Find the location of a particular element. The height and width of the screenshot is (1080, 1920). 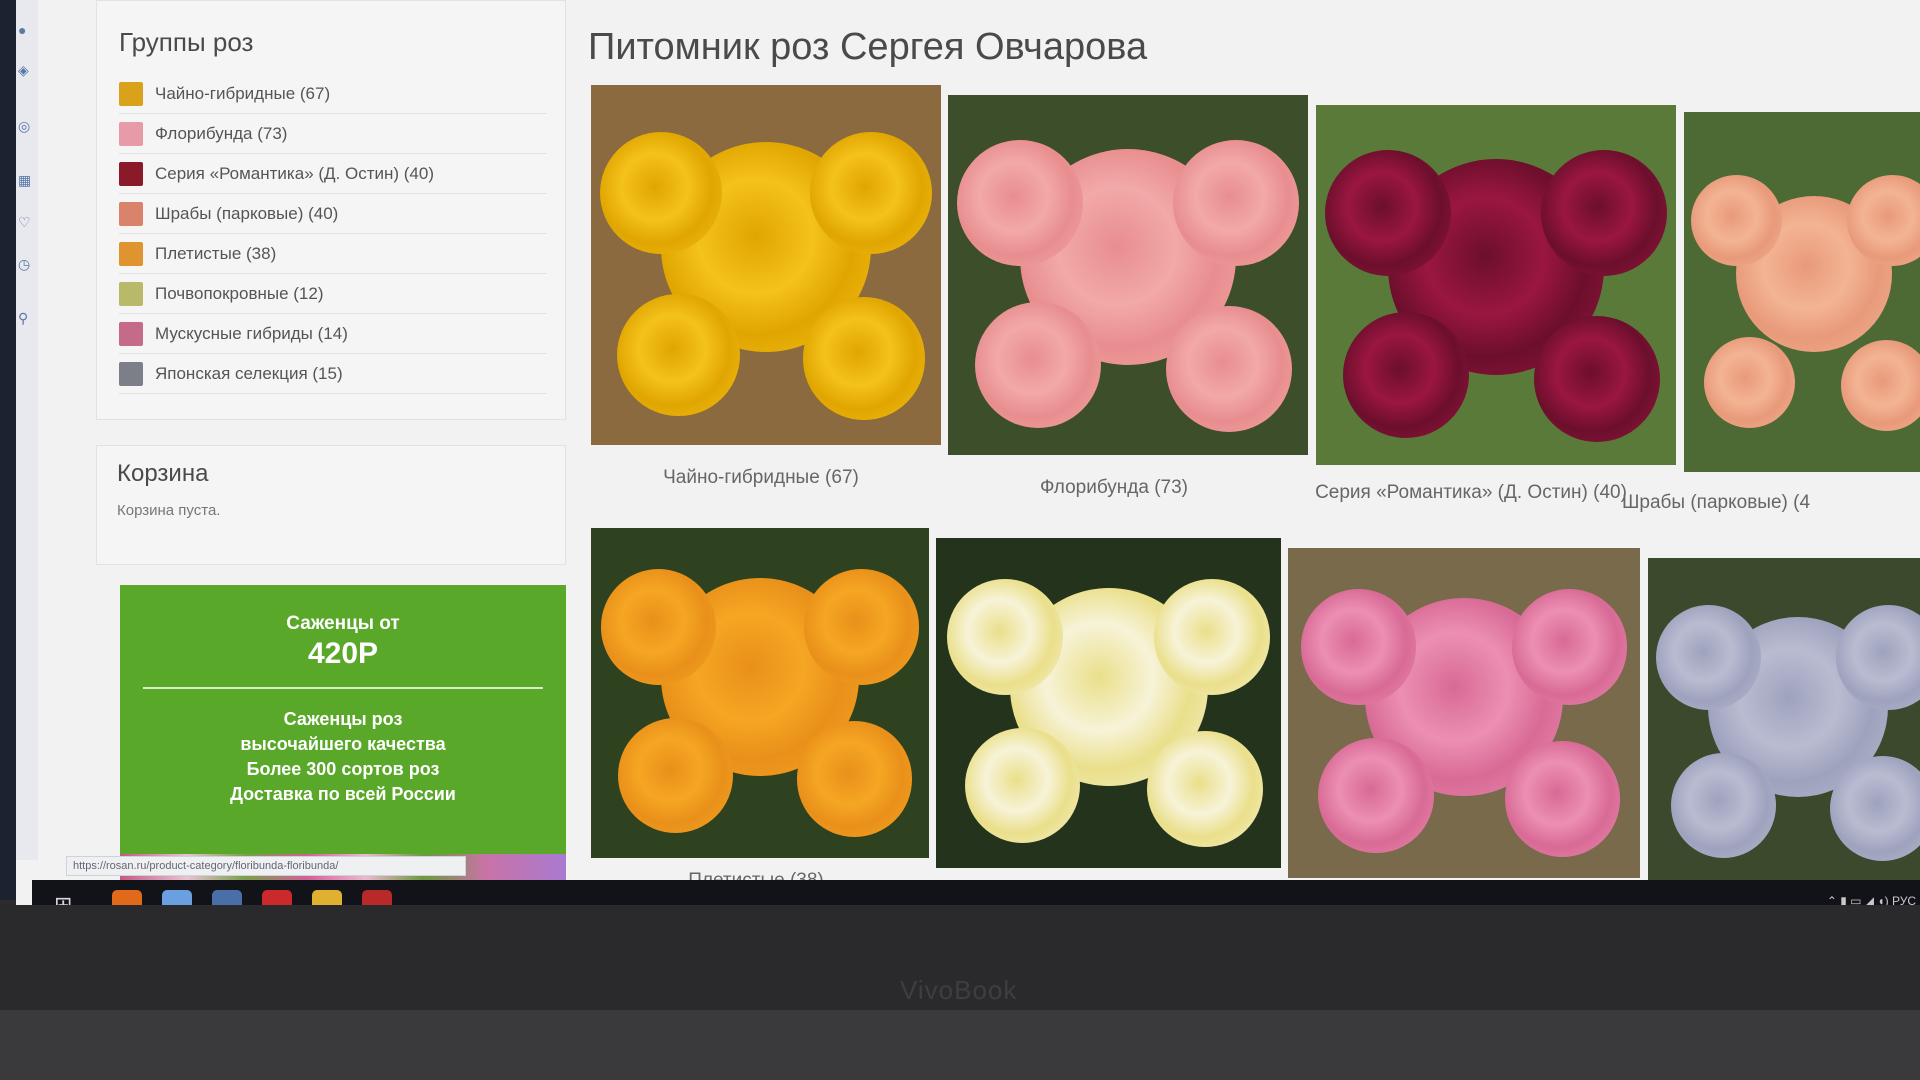

category-label: Флорибунда (73) is located at coordinates (221, 133).